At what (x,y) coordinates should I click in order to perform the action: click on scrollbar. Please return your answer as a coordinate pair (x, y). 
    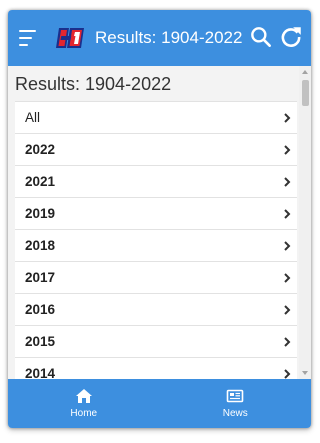
    Looking at the image, I should click on (305, 222).